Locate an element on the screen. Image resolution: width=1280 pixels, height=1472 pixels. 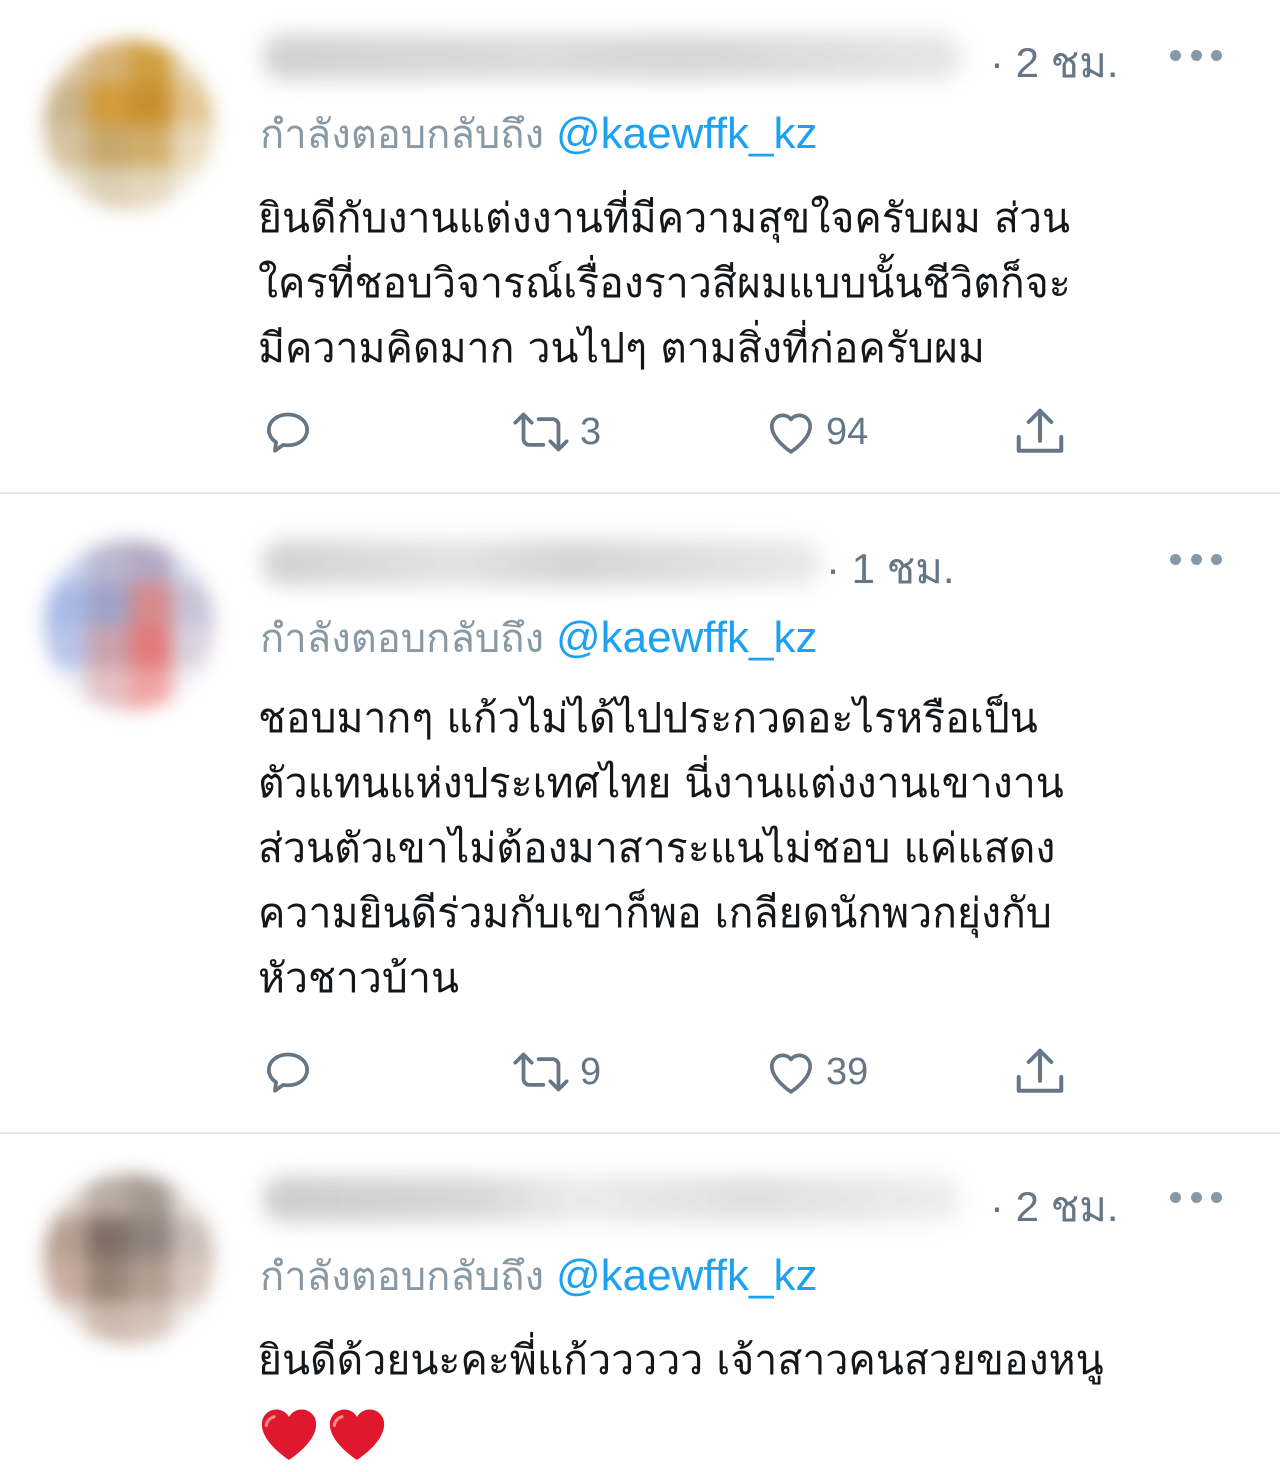
retweet-count: 3 is located at coordinates (591, 431).